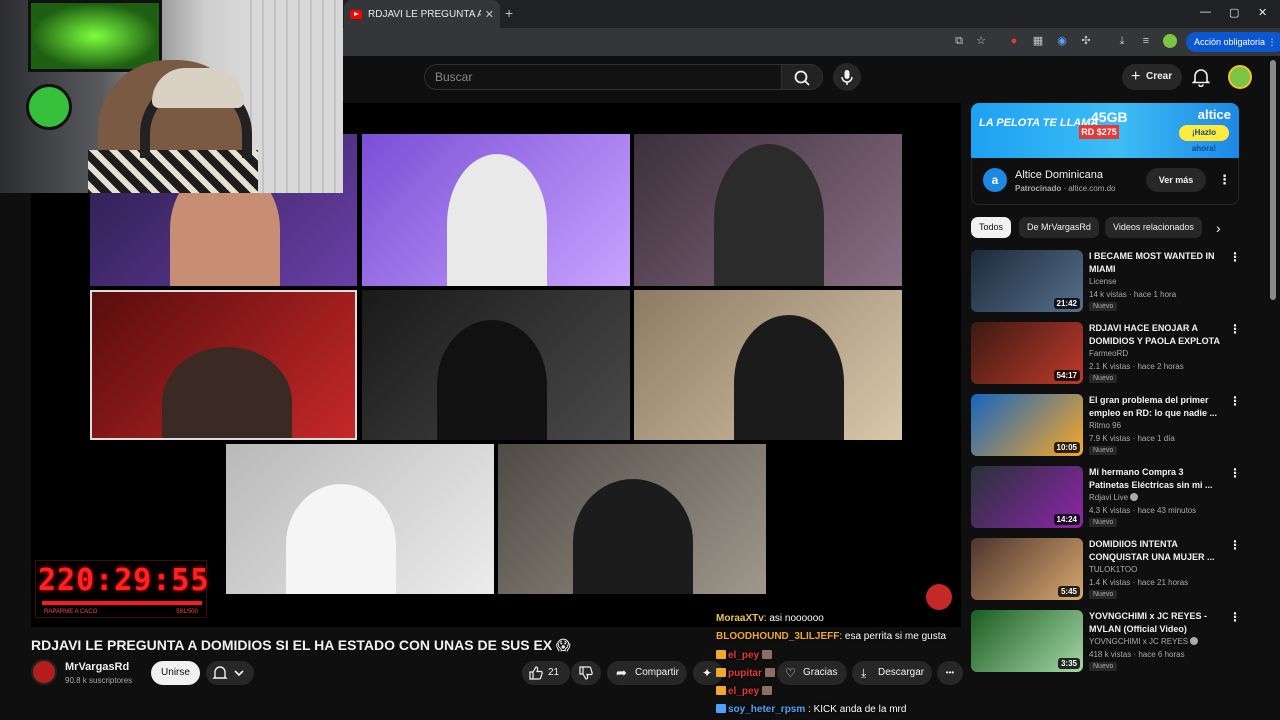 The height and width of the screenshot is (720, 1280). I want to click on recommendation-channel: FarmeoRD, so click(1108, 353).